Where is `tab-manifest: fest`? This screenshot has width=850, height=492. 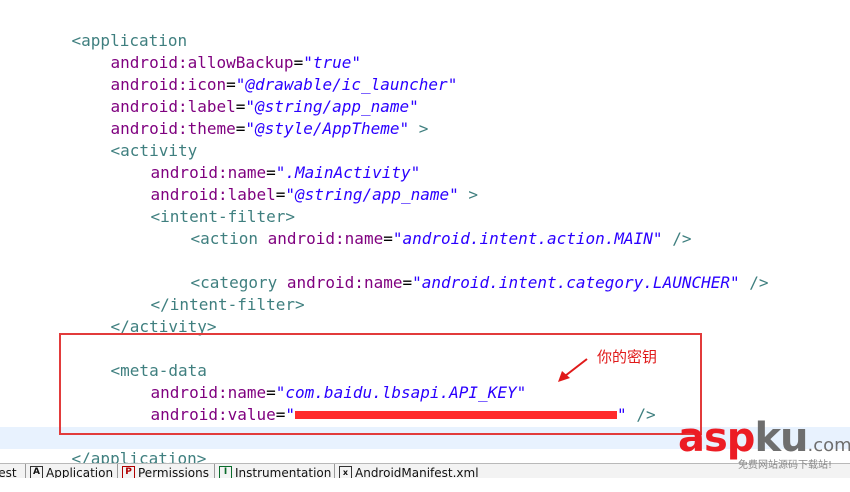
tab-manifest: fest is located at coordinates (8, 471).